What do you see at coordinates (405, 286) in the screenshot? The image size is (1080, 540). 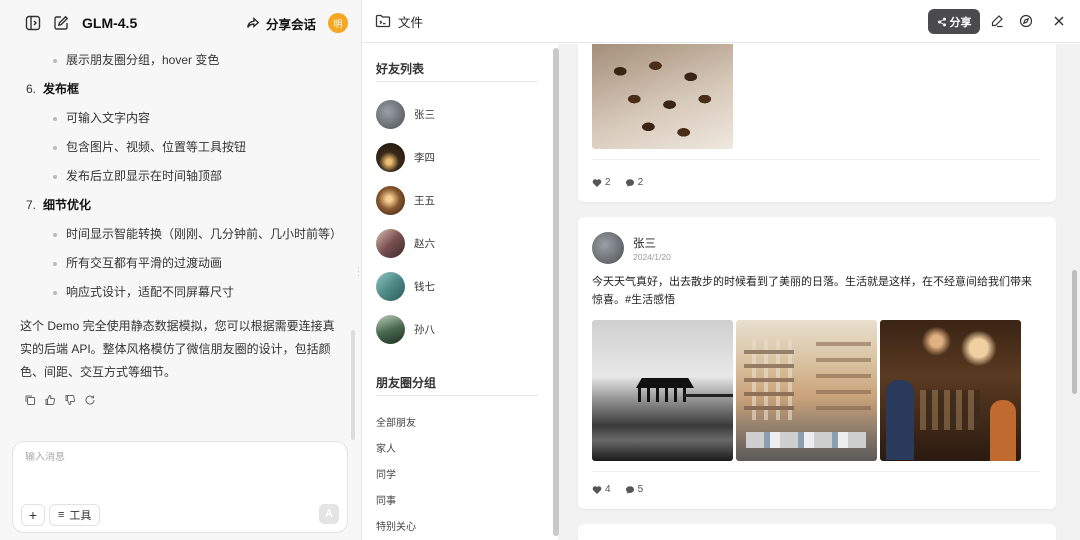 I see `friend-item: 钱七` at bounding box center [405, 286].